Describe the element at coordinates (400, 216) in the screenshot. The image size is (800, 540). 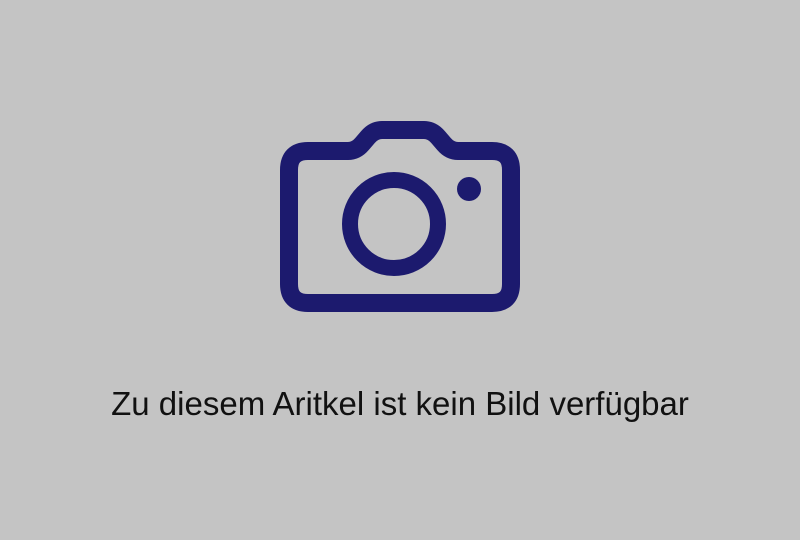
I see `camera-icon` at that location.